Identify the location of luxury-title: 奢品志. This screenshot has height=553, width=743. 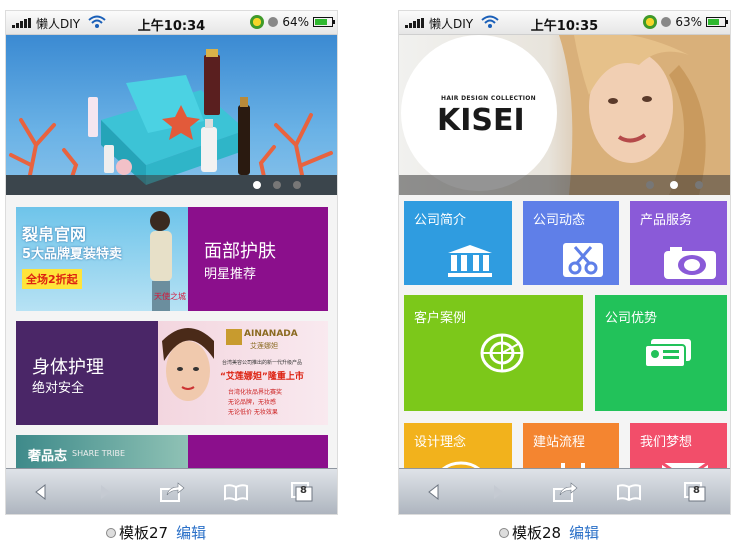
(48, 456).